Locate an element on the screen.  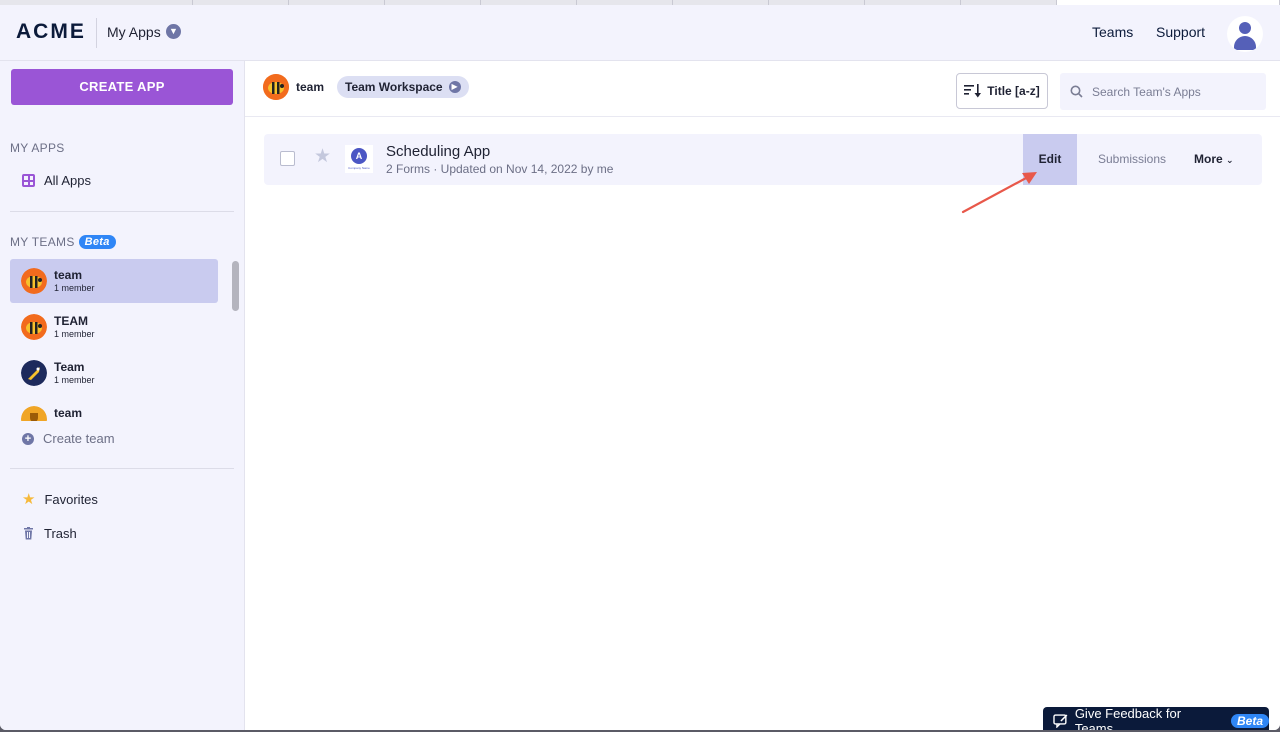
trophy-avatar-icon is located at coordinates (34, 413).